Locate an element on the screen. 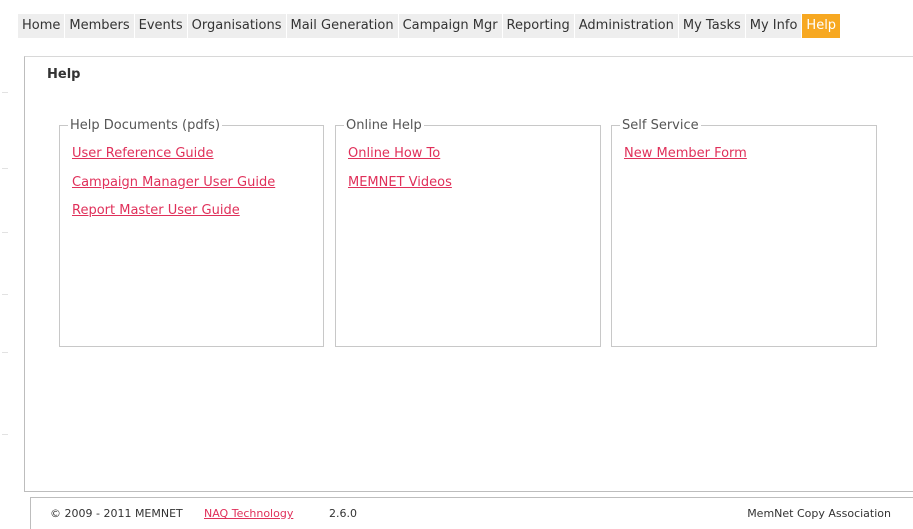 The height and width of the screenshot is (529, 913). copyright-text: © 2009 - 2011 MEMNET is located at coordinates (116, 513).